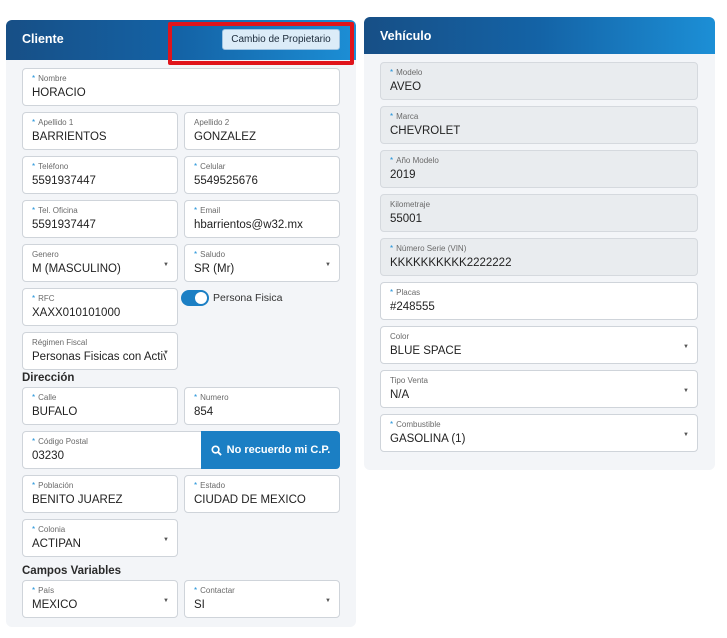 The height and width of the screenshot is (638, 727). What do you see at coordinates (539, 169) in the screenshot?
I see `anio-modelo-field: * Año Modelo 2019` at bounding box center [539, 169].